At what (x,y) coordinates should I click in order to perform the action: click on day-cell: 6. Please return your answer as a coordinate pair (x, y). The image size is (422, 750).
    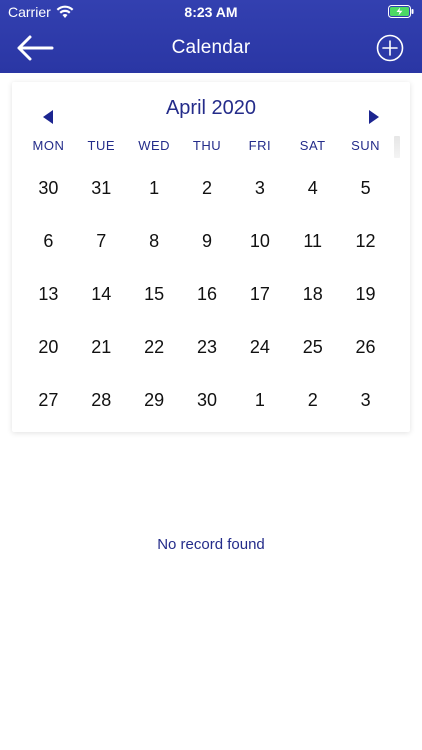
    Looking at the image, I should click on (48, 241).